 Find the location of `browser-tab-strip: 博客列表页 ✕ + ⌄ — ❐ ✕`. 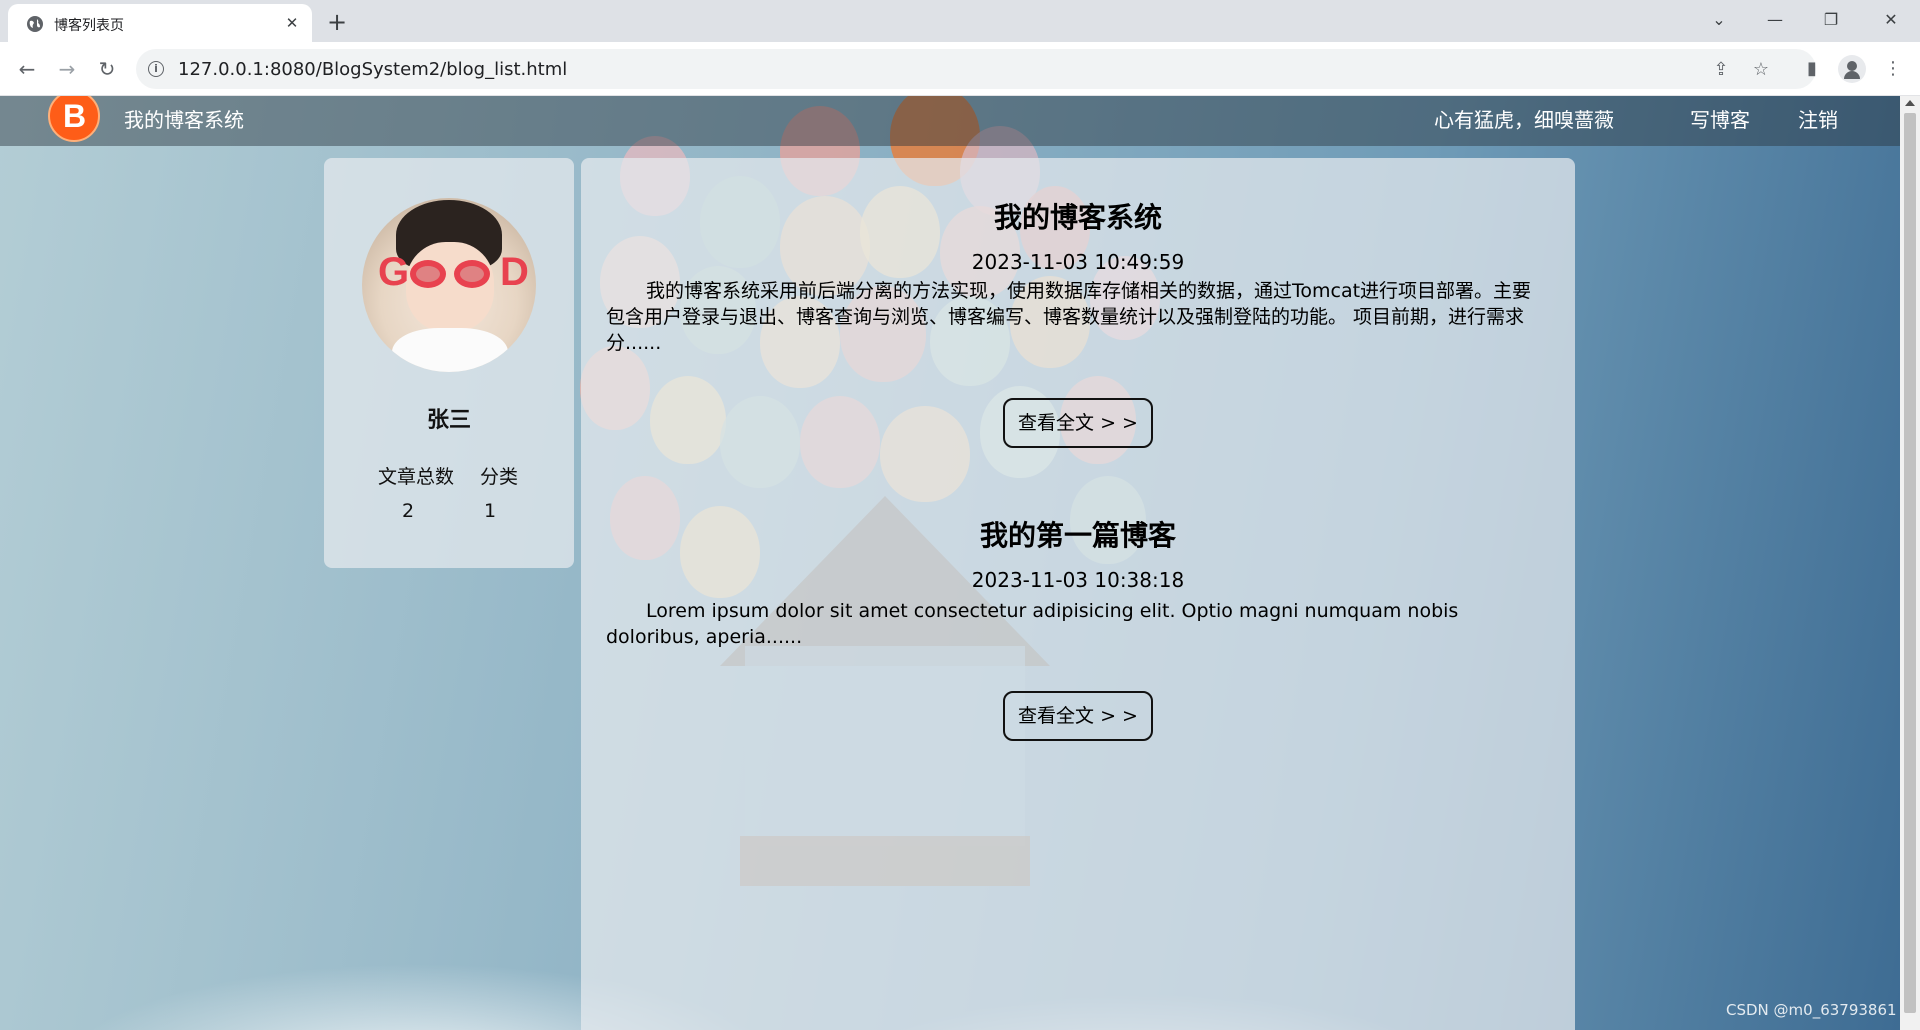

browser-tab-strip: 博客列表页 ✕ + ⌄ — ❐ ✕ is located at coordinates (960, 21).